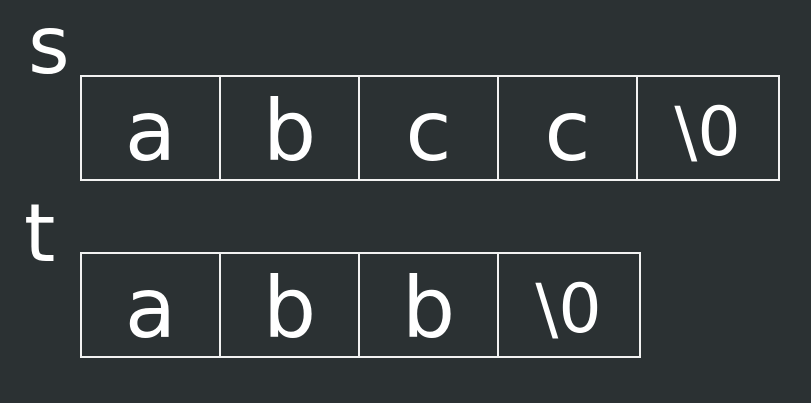  Describe the element at coordinates (429, 305) in the screenshot. I see `t-cell-2: b` at that location.